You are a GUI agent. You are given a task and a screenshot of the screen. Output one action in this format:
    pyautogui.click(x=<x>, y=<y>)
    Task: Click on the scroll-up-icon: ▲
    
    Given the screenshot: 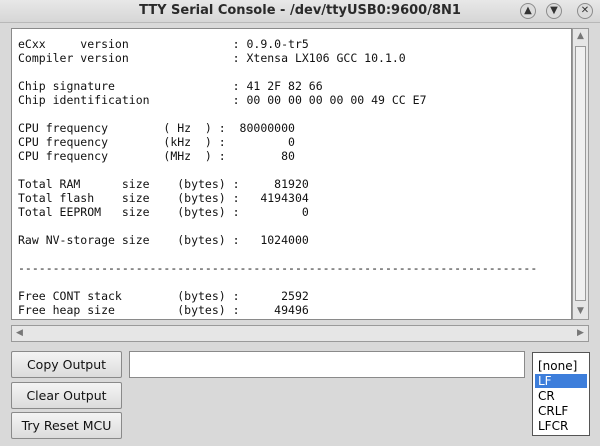 What is the action you would take?
    pyautogui.click(x=580, y=36)
    